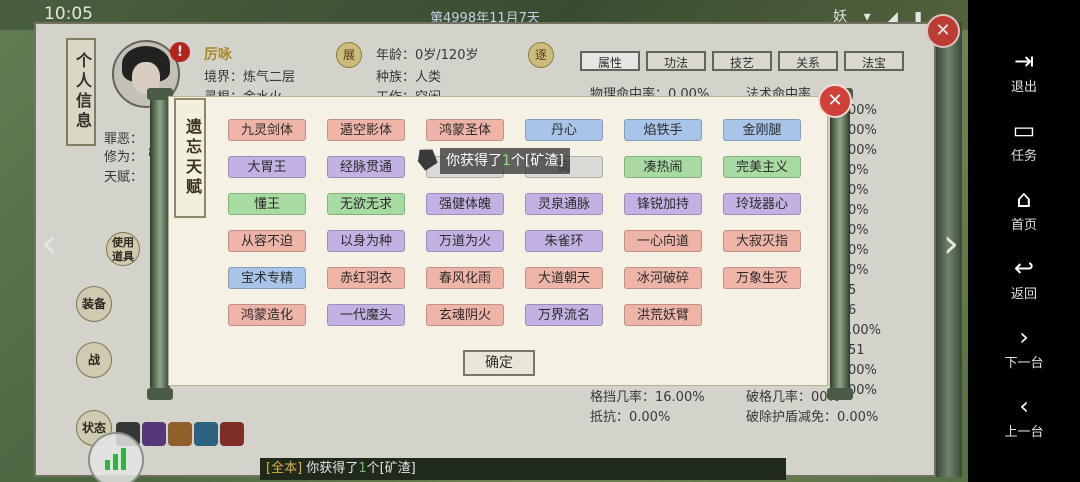 Image resolution: width=1080 pixels, height=482 pixels. Describe the element at coordinates (762, 167) in the screenshot. I see `talent-button: 完美主义` at that location.